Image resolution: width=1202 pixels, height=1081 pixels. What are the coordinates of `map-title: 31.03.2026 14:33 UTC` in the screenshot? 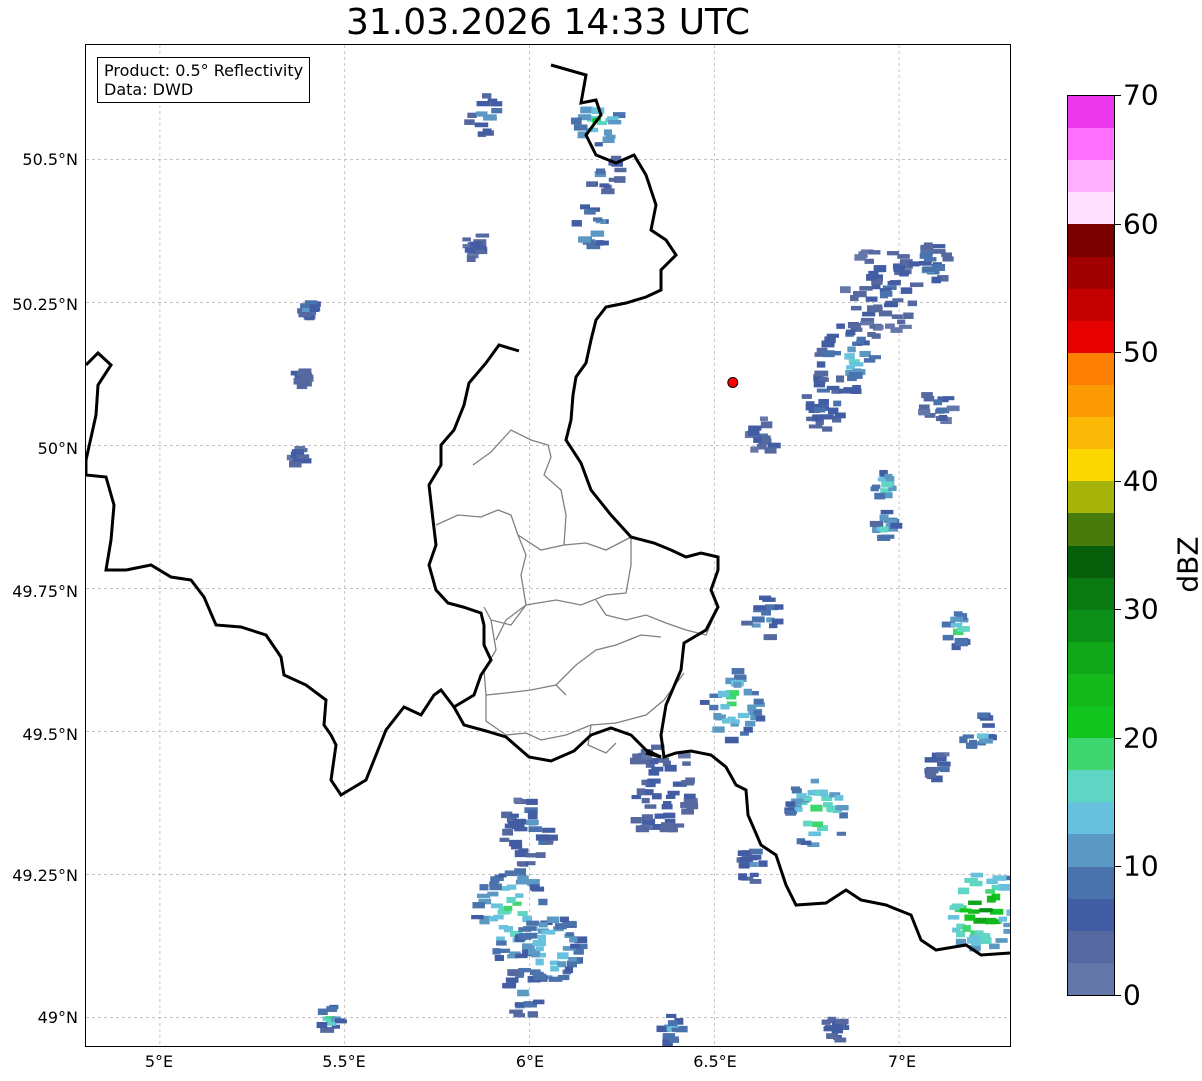 It's located at (548, 22).